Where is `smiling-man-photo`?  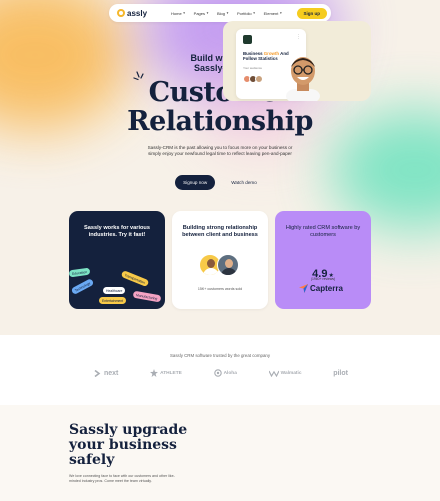 smiling-man-photo is located at coordinates (303, 79).